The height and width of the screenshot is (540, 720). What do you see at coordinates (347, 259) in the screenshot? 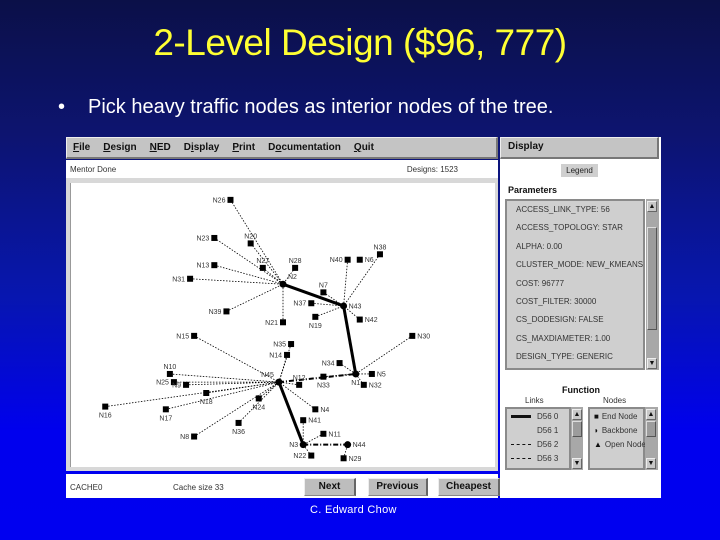
I see `node-n40` at bounding box center [347, 259].